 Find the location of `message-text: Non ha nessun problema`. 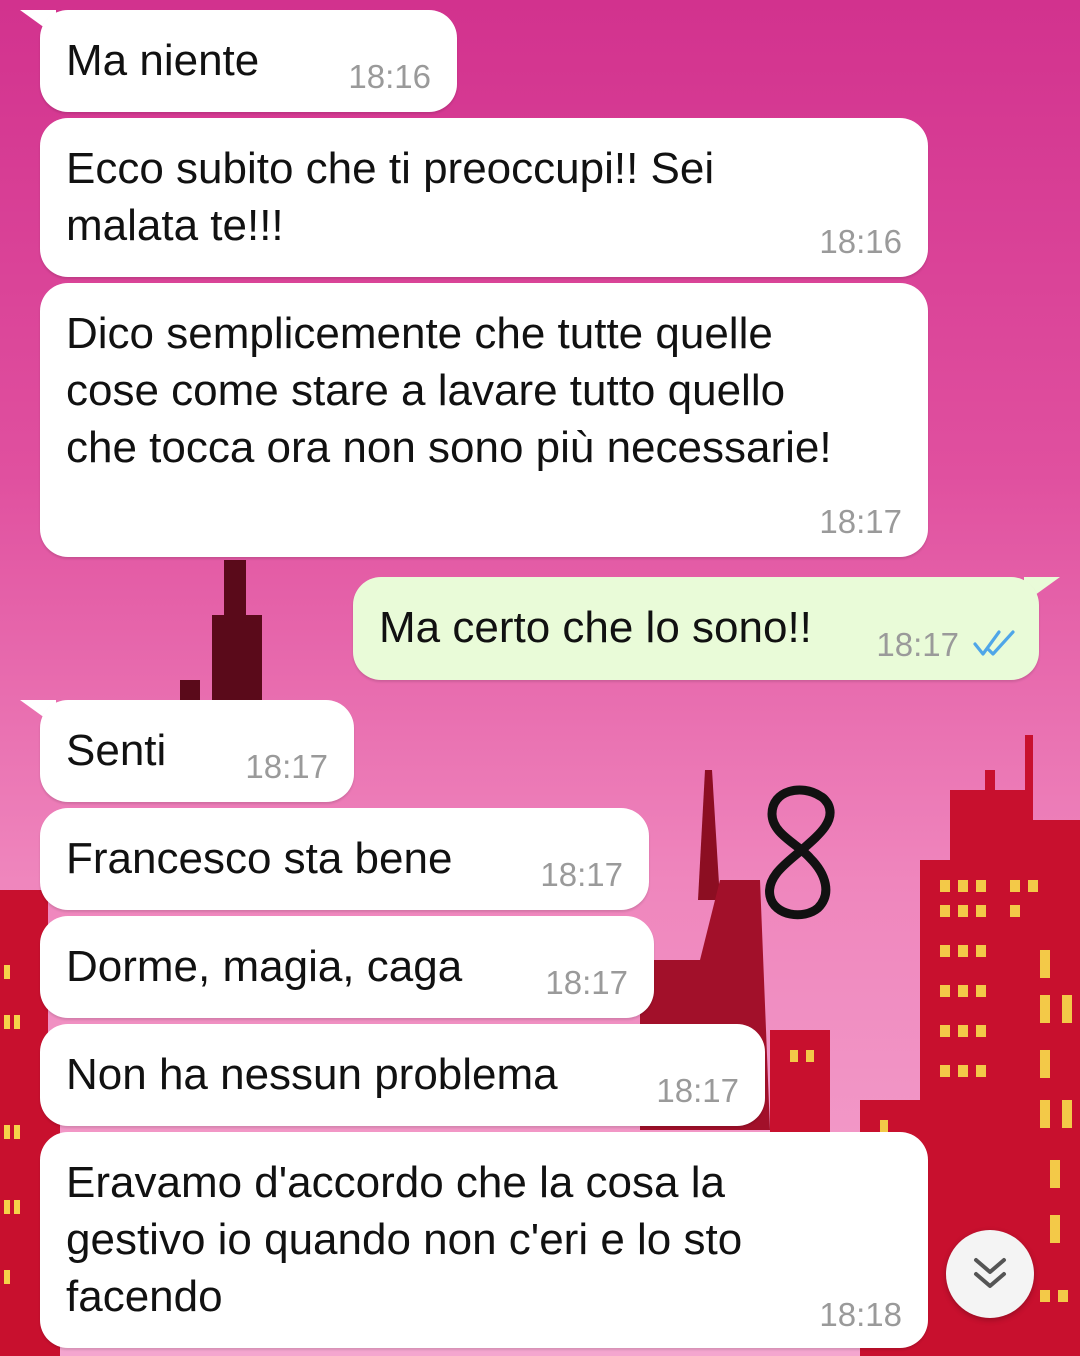

message-text: Non ha nessun problema is located at coordinates (312, 1074).